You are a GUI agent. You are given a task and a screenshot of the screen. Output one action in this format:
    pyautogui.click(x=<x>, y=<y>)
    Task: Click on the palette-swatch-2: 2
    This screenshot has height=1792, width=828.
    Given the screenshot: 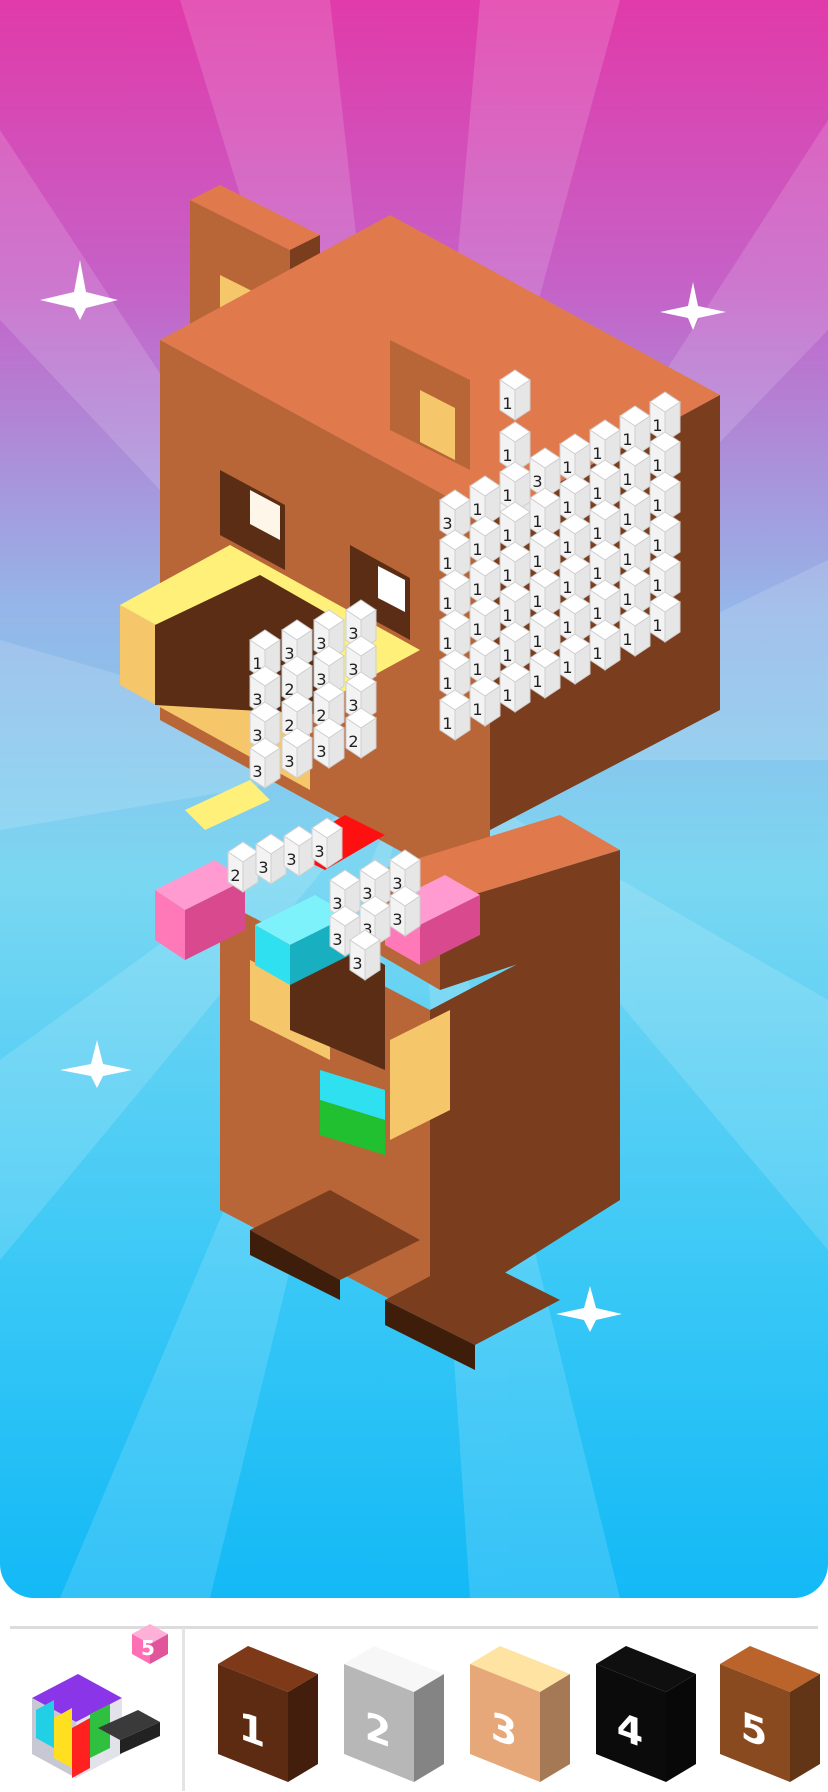 What is the action you would take?
    pyautogui.click(x=397, y=1714)
    